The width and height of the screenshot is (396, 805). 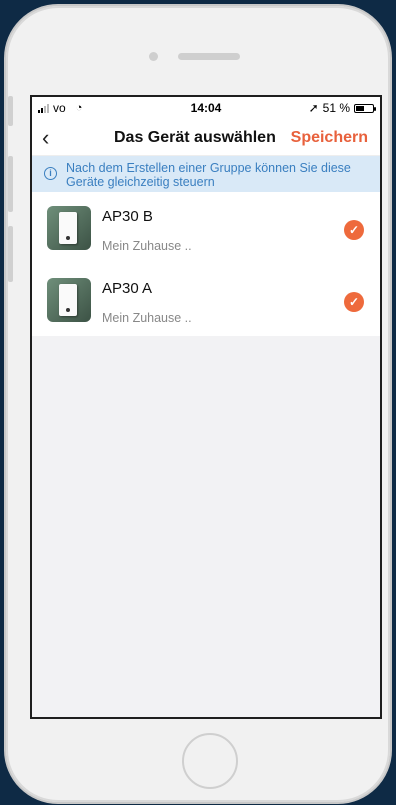 What do you see at coordinates (10, 184) in the screenshot?
I see `volume-up-button` at bounding box center [10, 184].